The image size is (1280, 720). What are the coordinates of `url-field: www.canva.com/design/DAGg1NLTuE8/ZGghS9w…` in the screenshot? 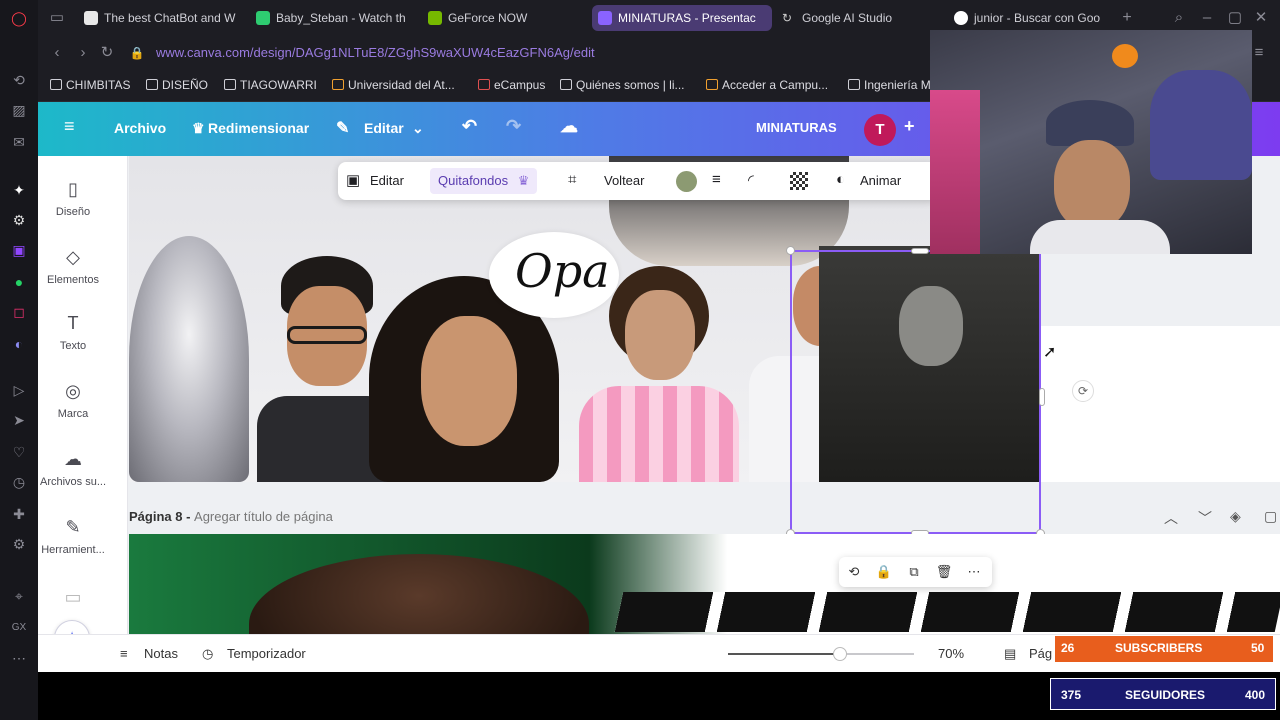 It's located at (375, 52).